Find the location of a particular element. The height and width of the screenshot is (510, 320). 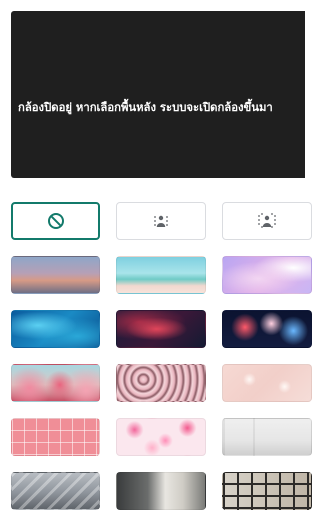

background-pink-clouds is located at coordinates (267, 275).